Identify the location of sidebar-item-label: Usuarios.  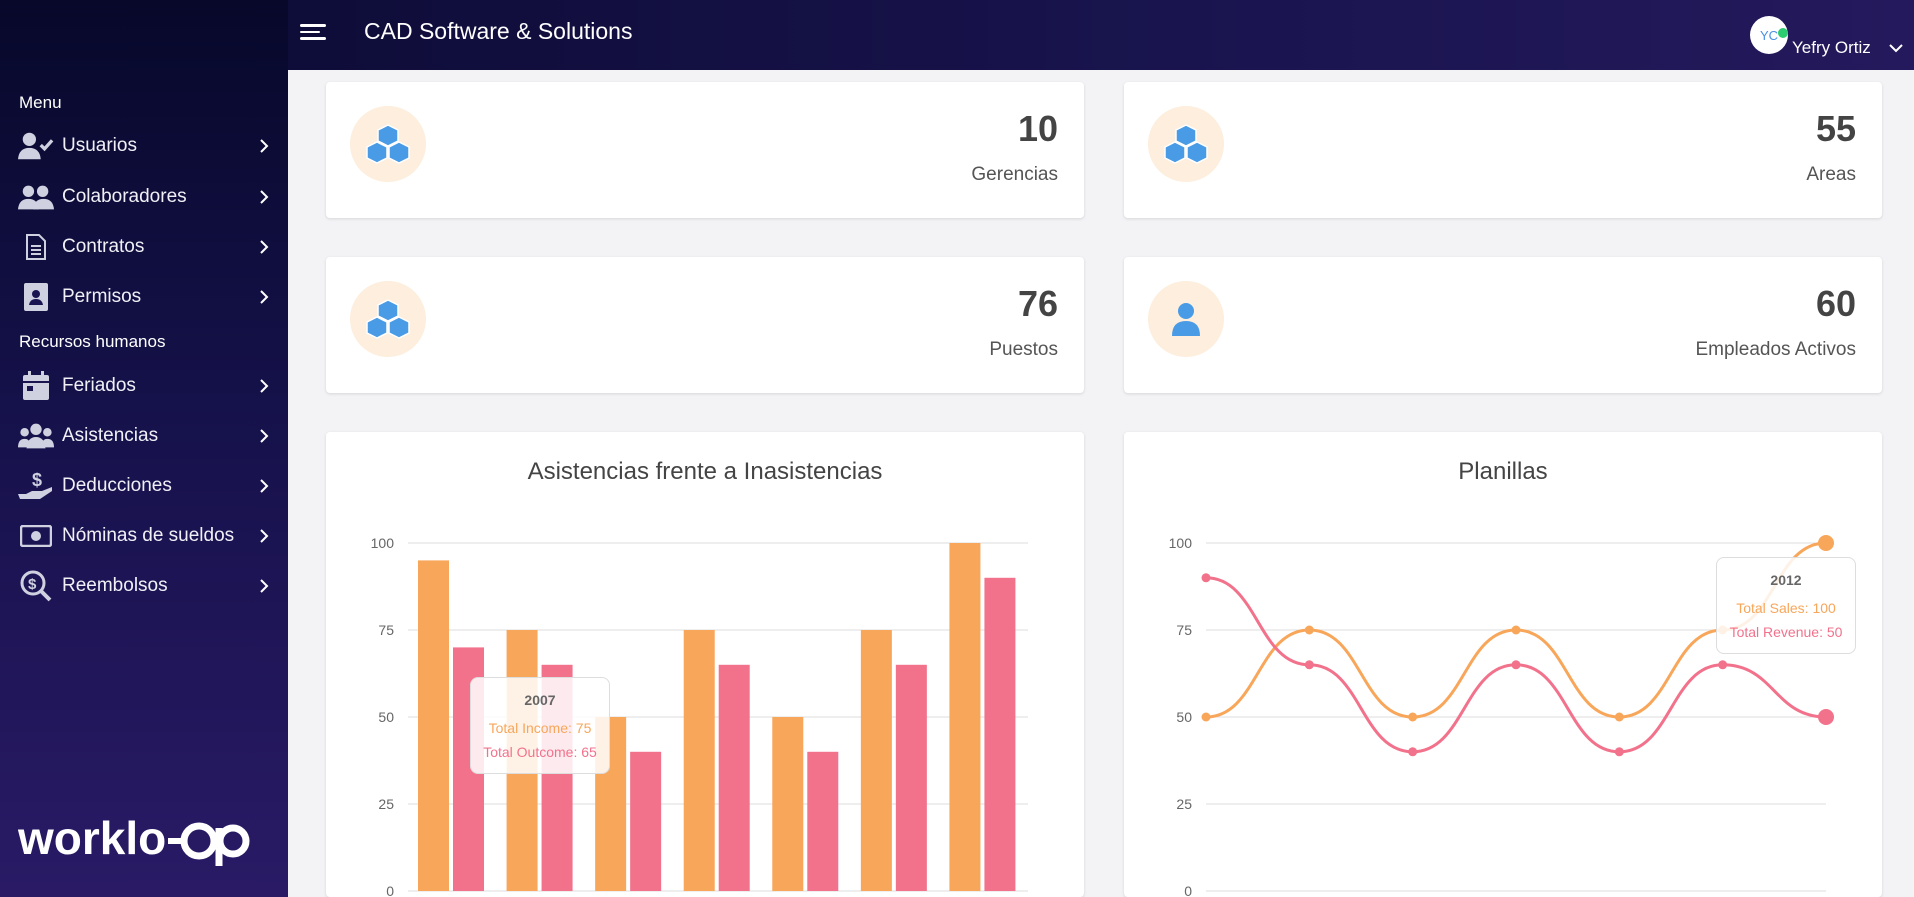
(99, 145).